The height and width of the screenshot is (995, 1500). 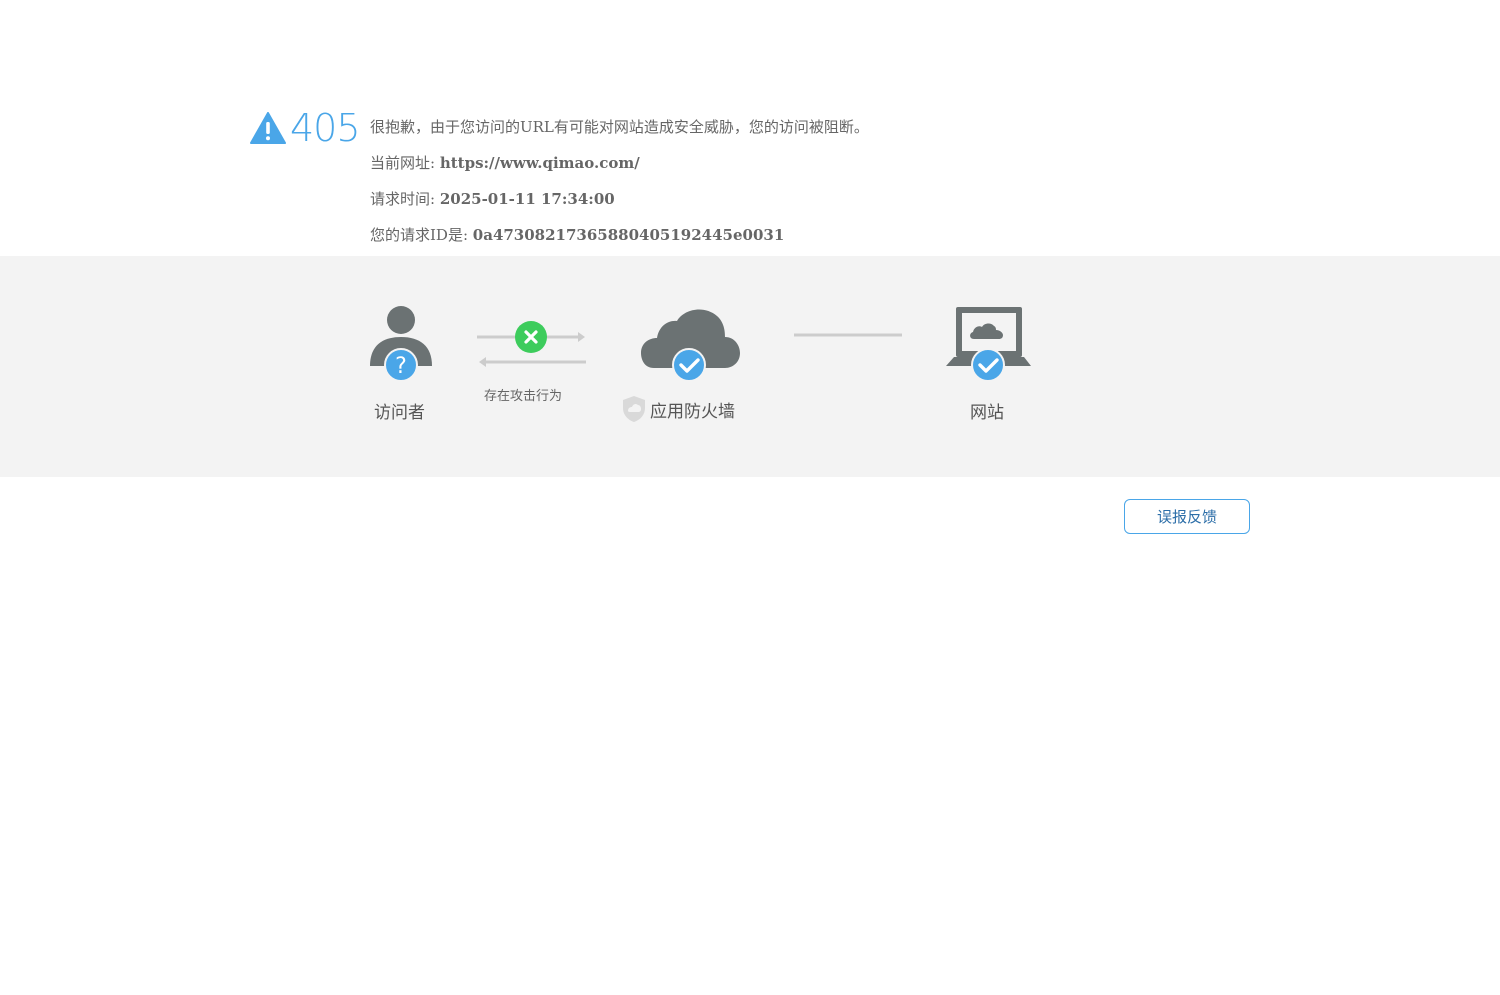 What do you see at coordinates (988, 344) in the screenshot?
I see `website-laptop-icon` at bounding box center [988, 344].